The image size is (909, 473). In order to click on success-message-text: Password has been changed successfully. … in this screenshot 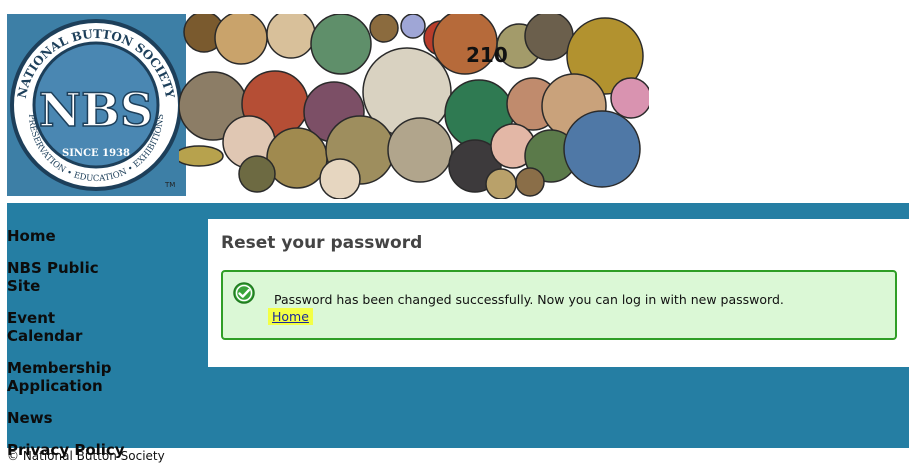, I will do `click(529, 299)`.